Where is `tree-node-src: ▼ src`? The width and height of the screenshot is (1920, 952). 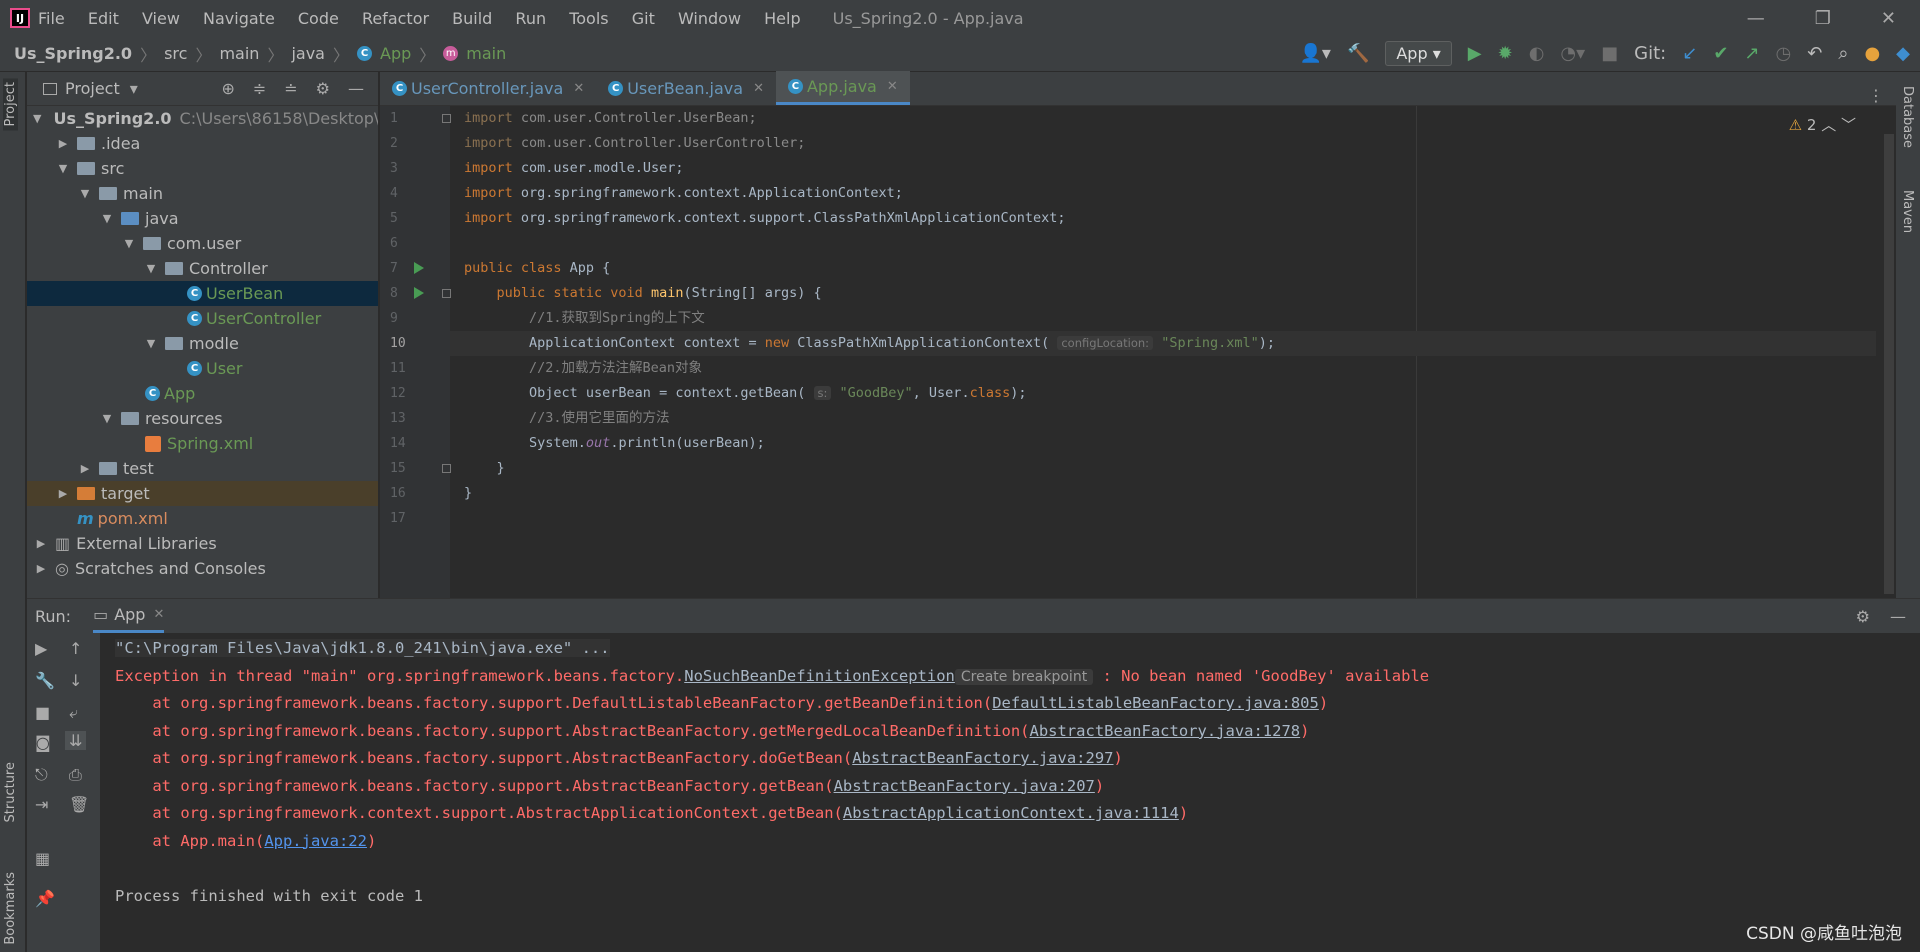
tree-node-src: ▼ src is located at coordinates (202, 168).